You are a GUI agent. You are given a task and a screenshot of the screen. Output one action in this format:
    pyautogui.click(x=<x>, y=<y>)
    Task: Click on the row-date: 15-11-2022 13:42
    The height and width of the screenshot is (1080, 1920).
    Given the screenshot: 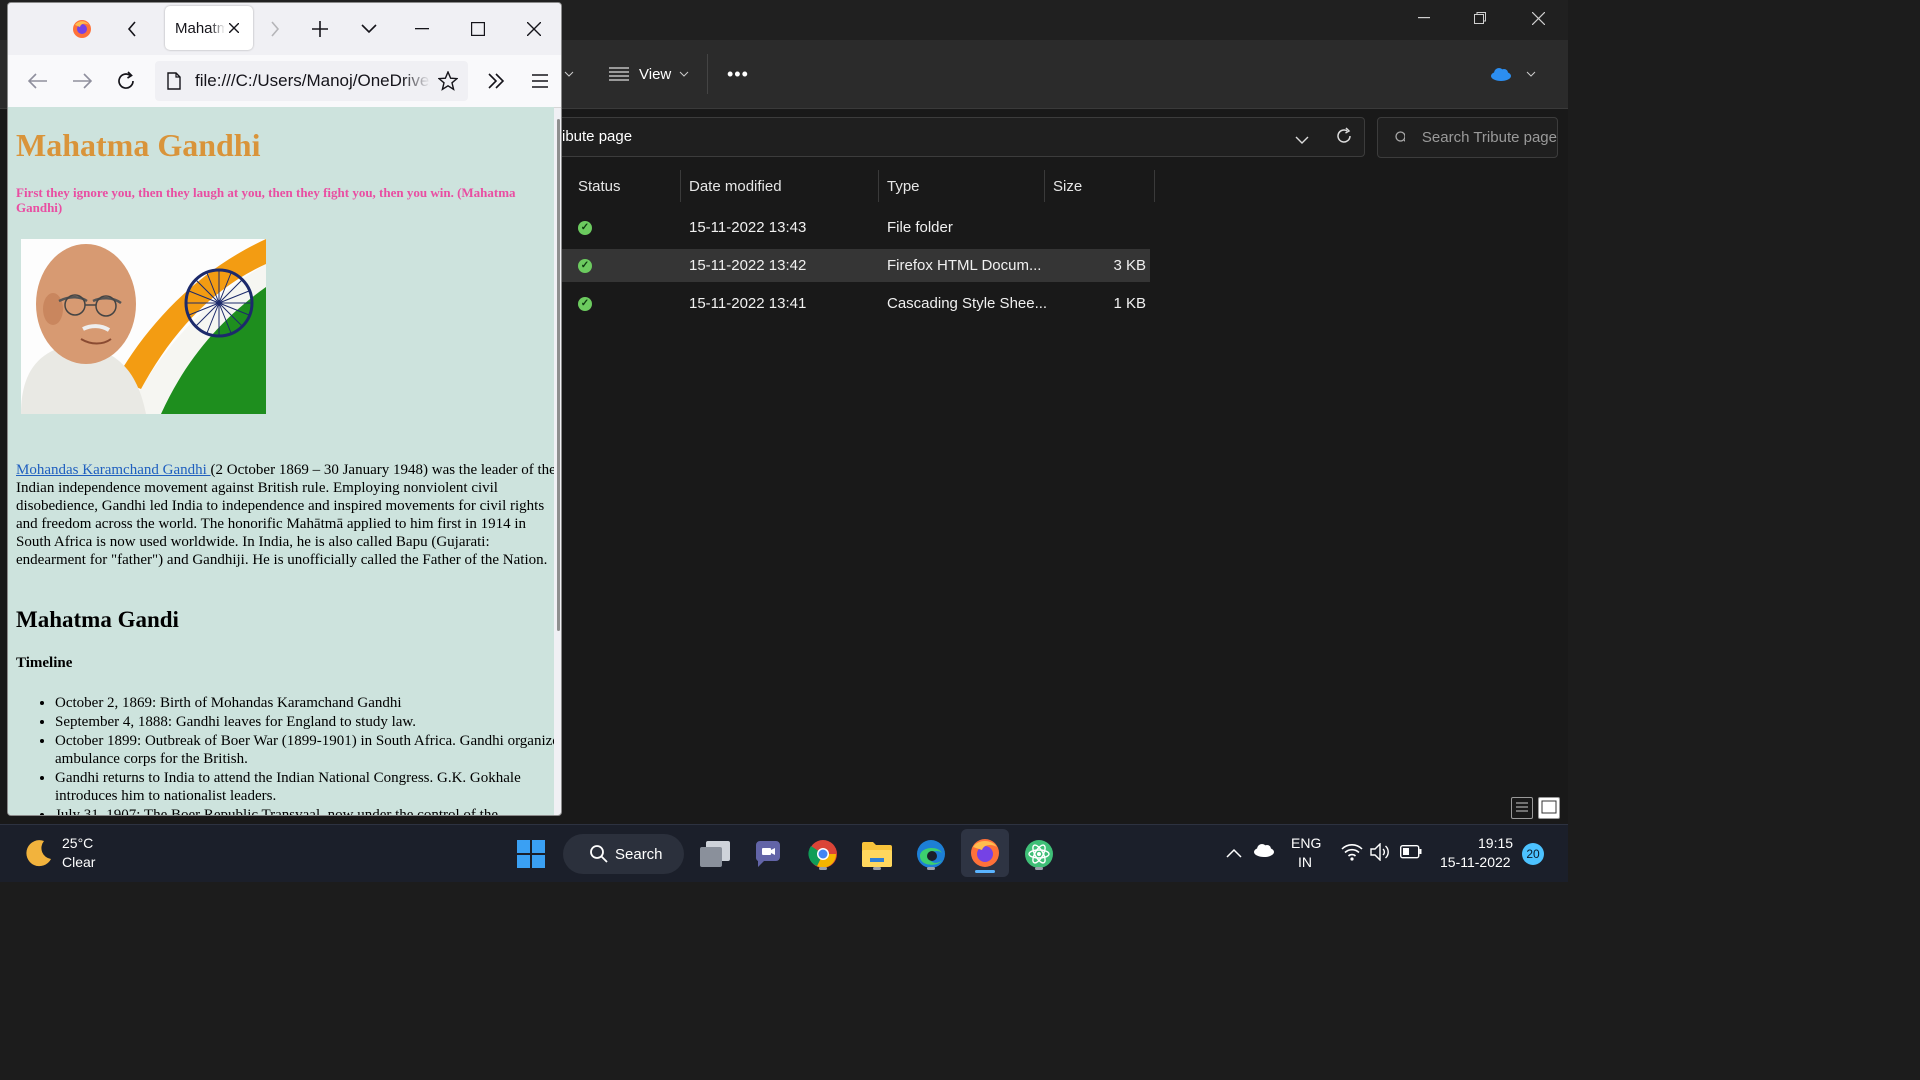 What is the action you would take?
    pyautogui.click(x=748, y=265)
    